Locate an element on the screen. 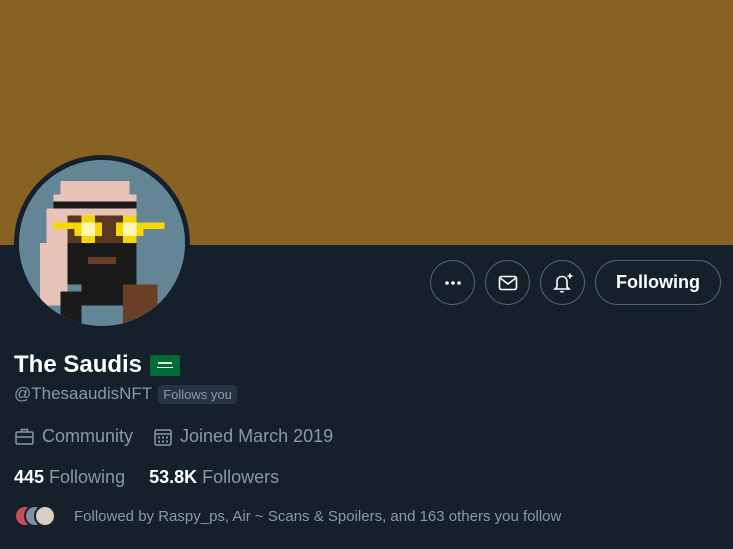  mutual-avatars is located at coordinates (35, 516).